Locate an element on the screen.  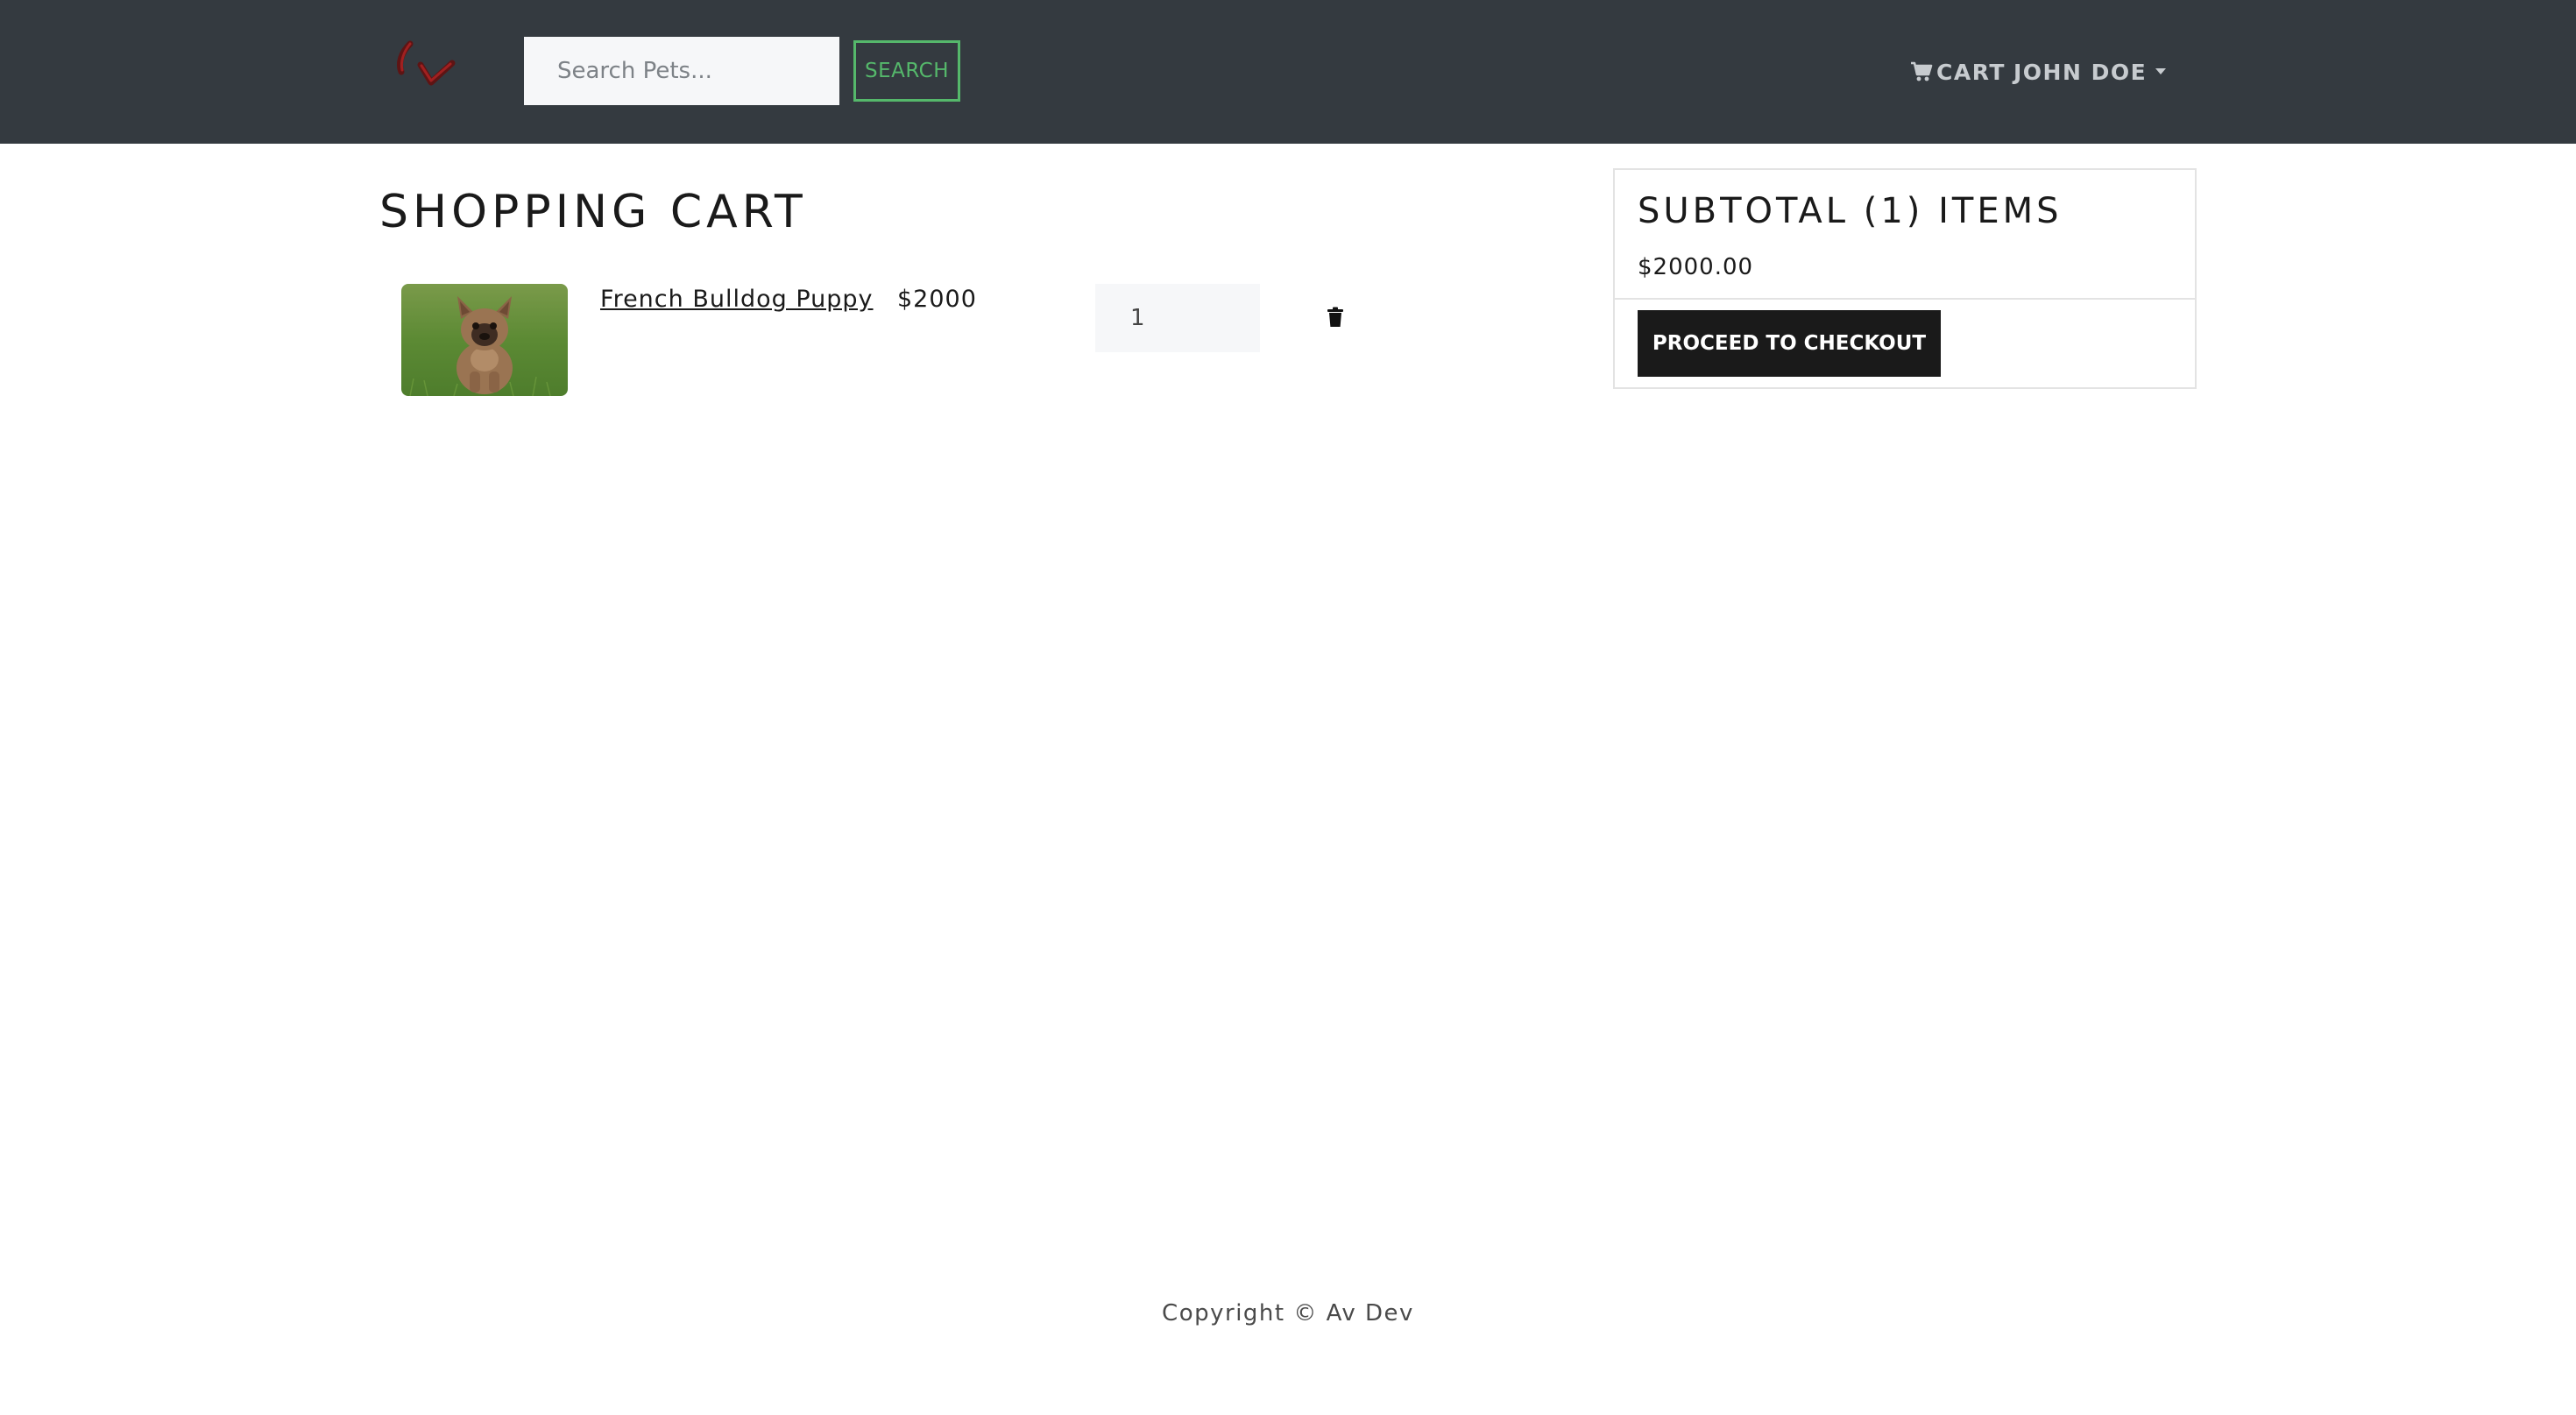
delete-item-button is located at coordinates (1335, 318).